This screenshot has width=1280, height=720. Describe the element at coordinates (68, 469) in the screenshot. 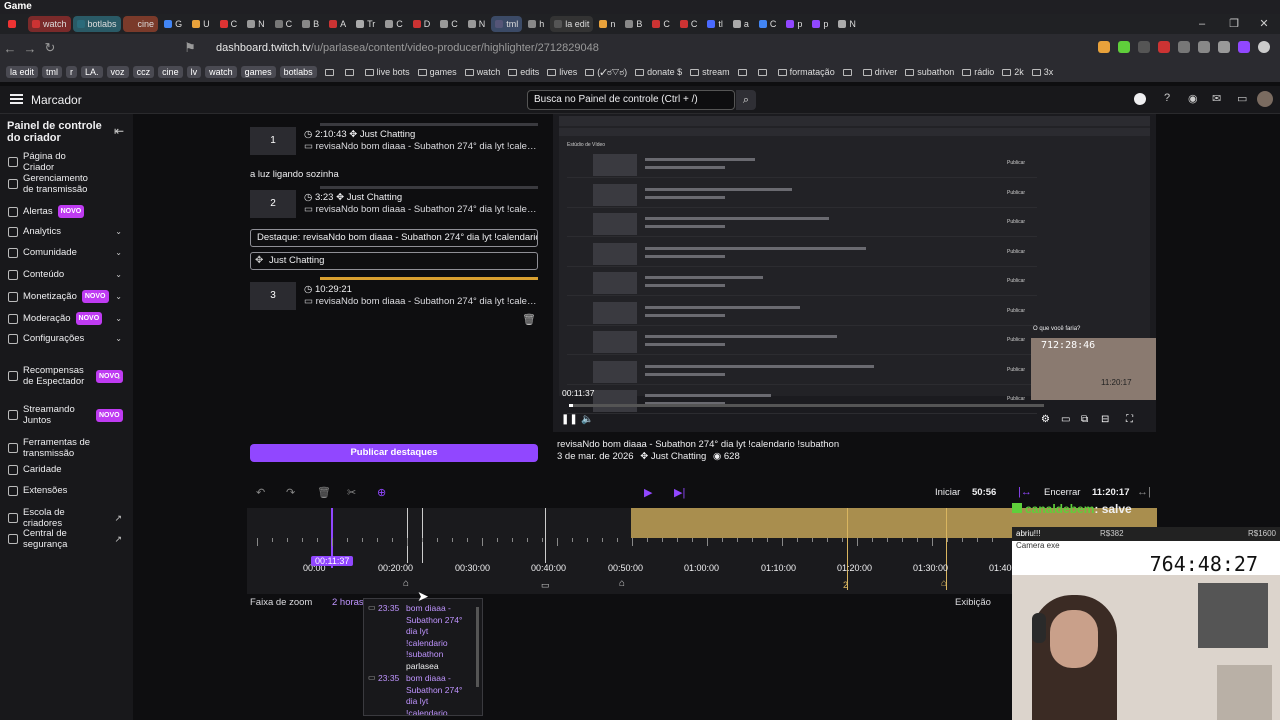

I see `sidebar-item: Caridade` at that location.